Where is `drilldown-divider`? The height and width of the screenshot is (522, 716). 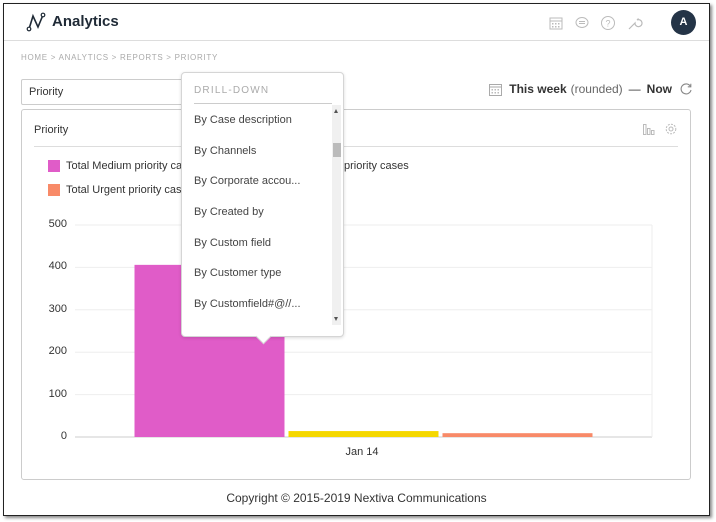 drilldown-divider is located at coordinates (263, 103).